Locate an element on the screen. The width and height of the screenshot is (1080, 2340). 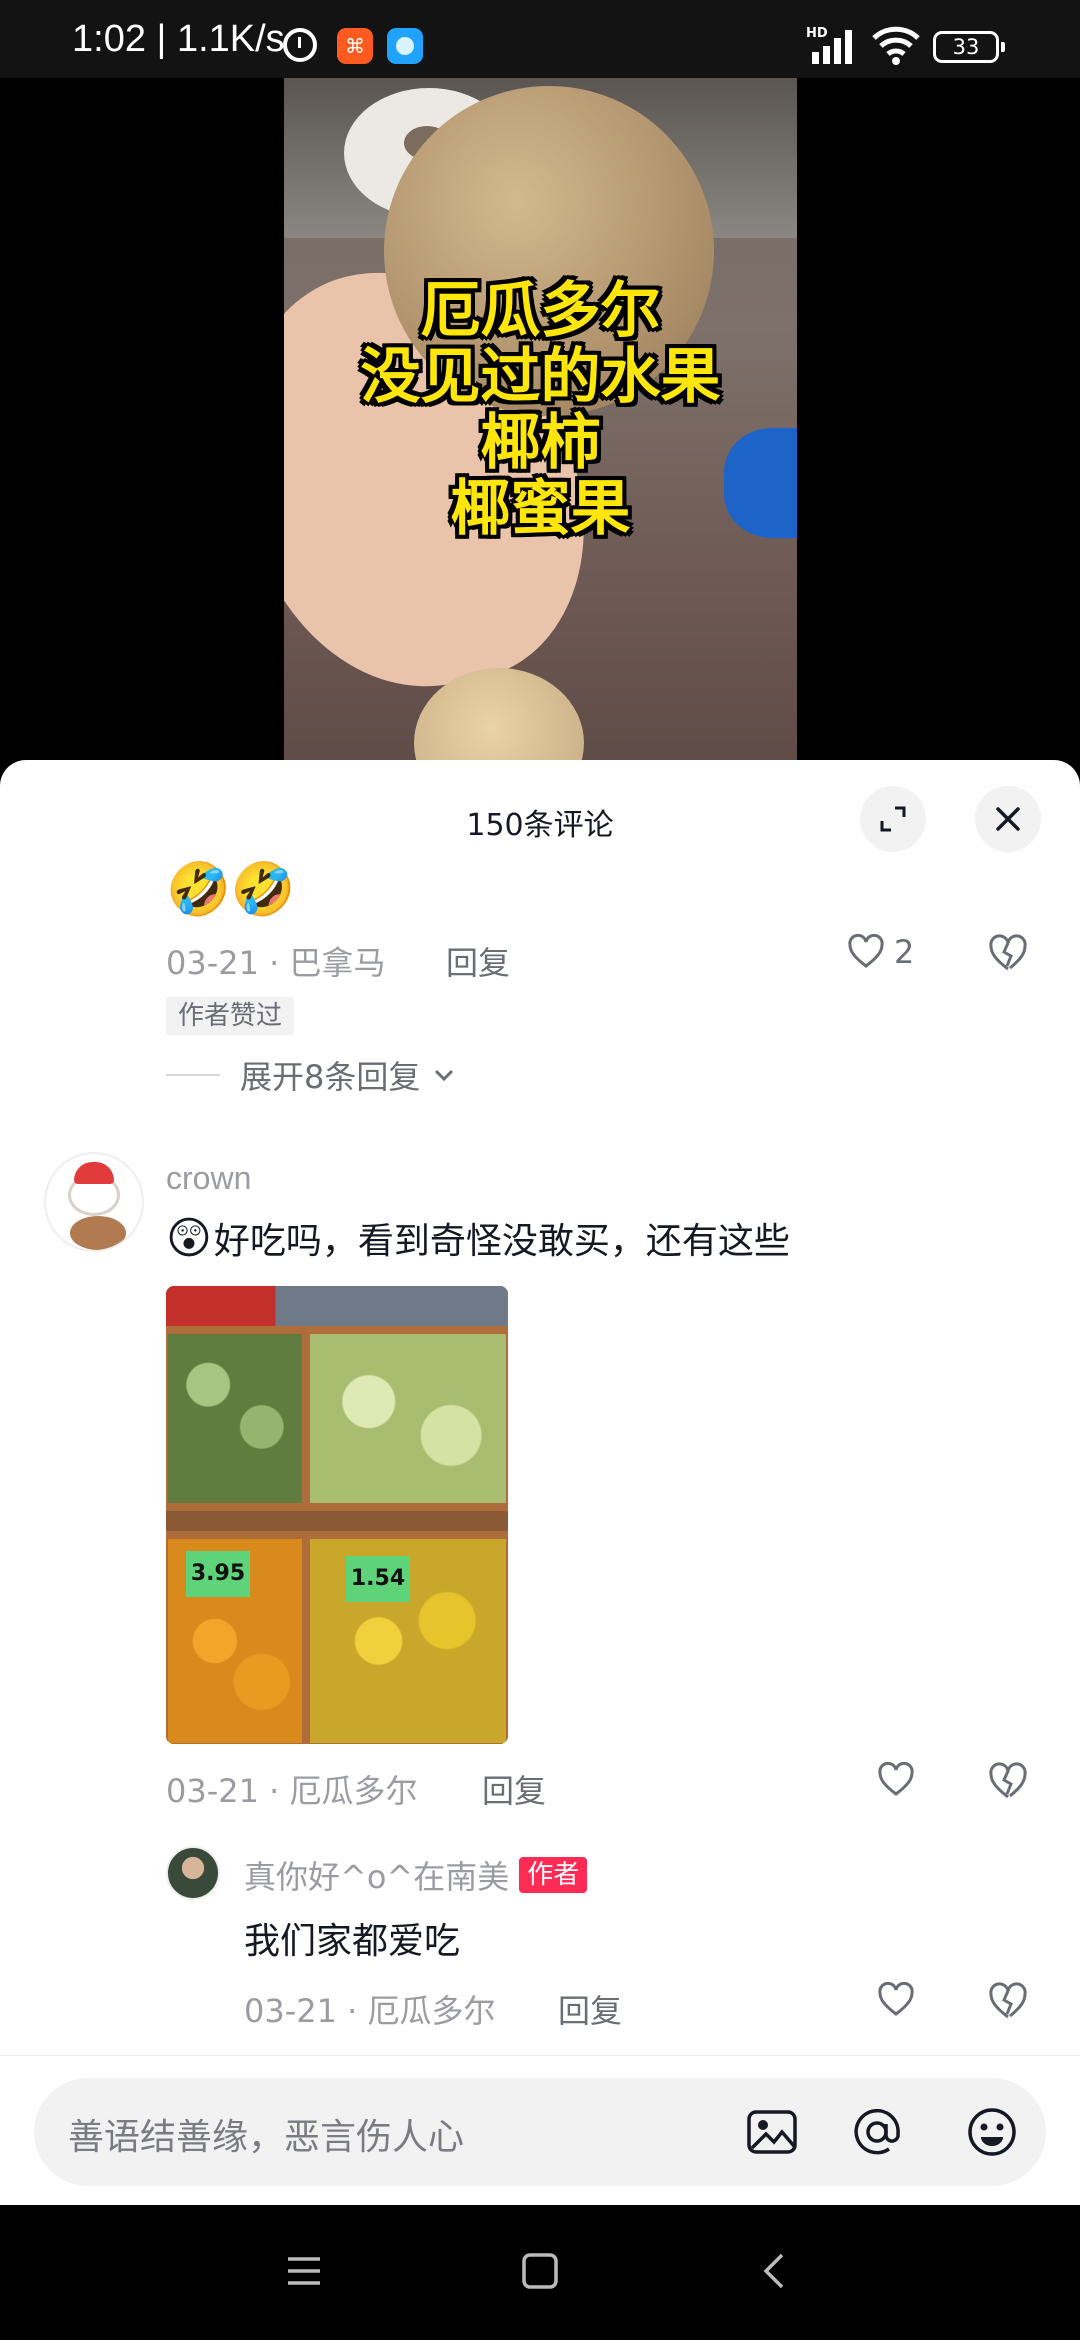
comment-input: 善语结善缘，恶言伤人心 is located at coordinates (540, 2132).